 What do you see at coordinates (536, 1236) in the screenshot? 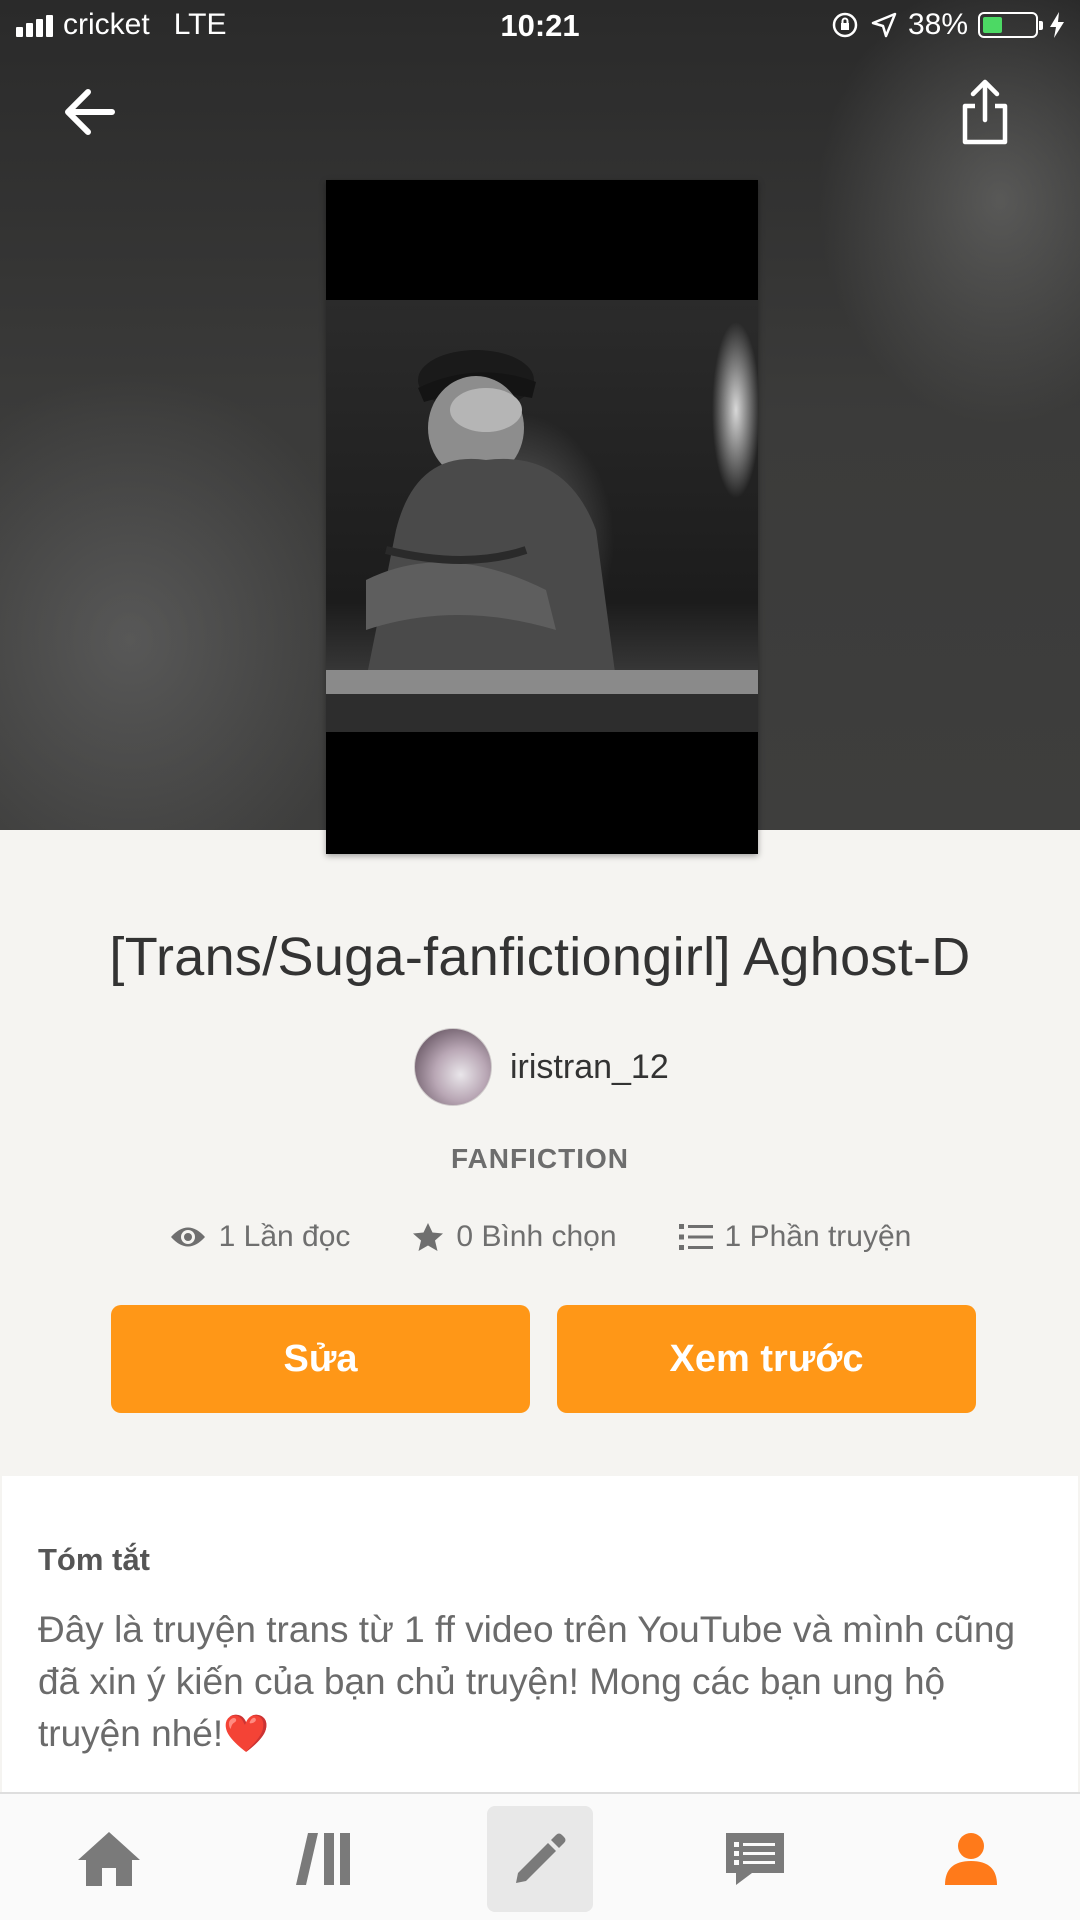
I see `votes-label: 0 Bình chọn` at bounding box center [536, 1236].